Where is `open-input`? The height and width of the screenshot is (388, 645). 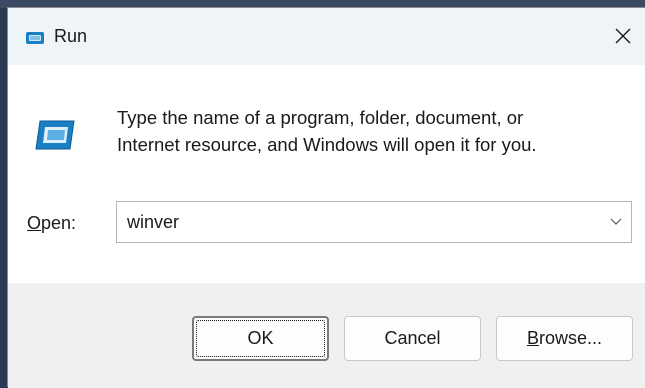
open-input is located at coordinates (362, 222).